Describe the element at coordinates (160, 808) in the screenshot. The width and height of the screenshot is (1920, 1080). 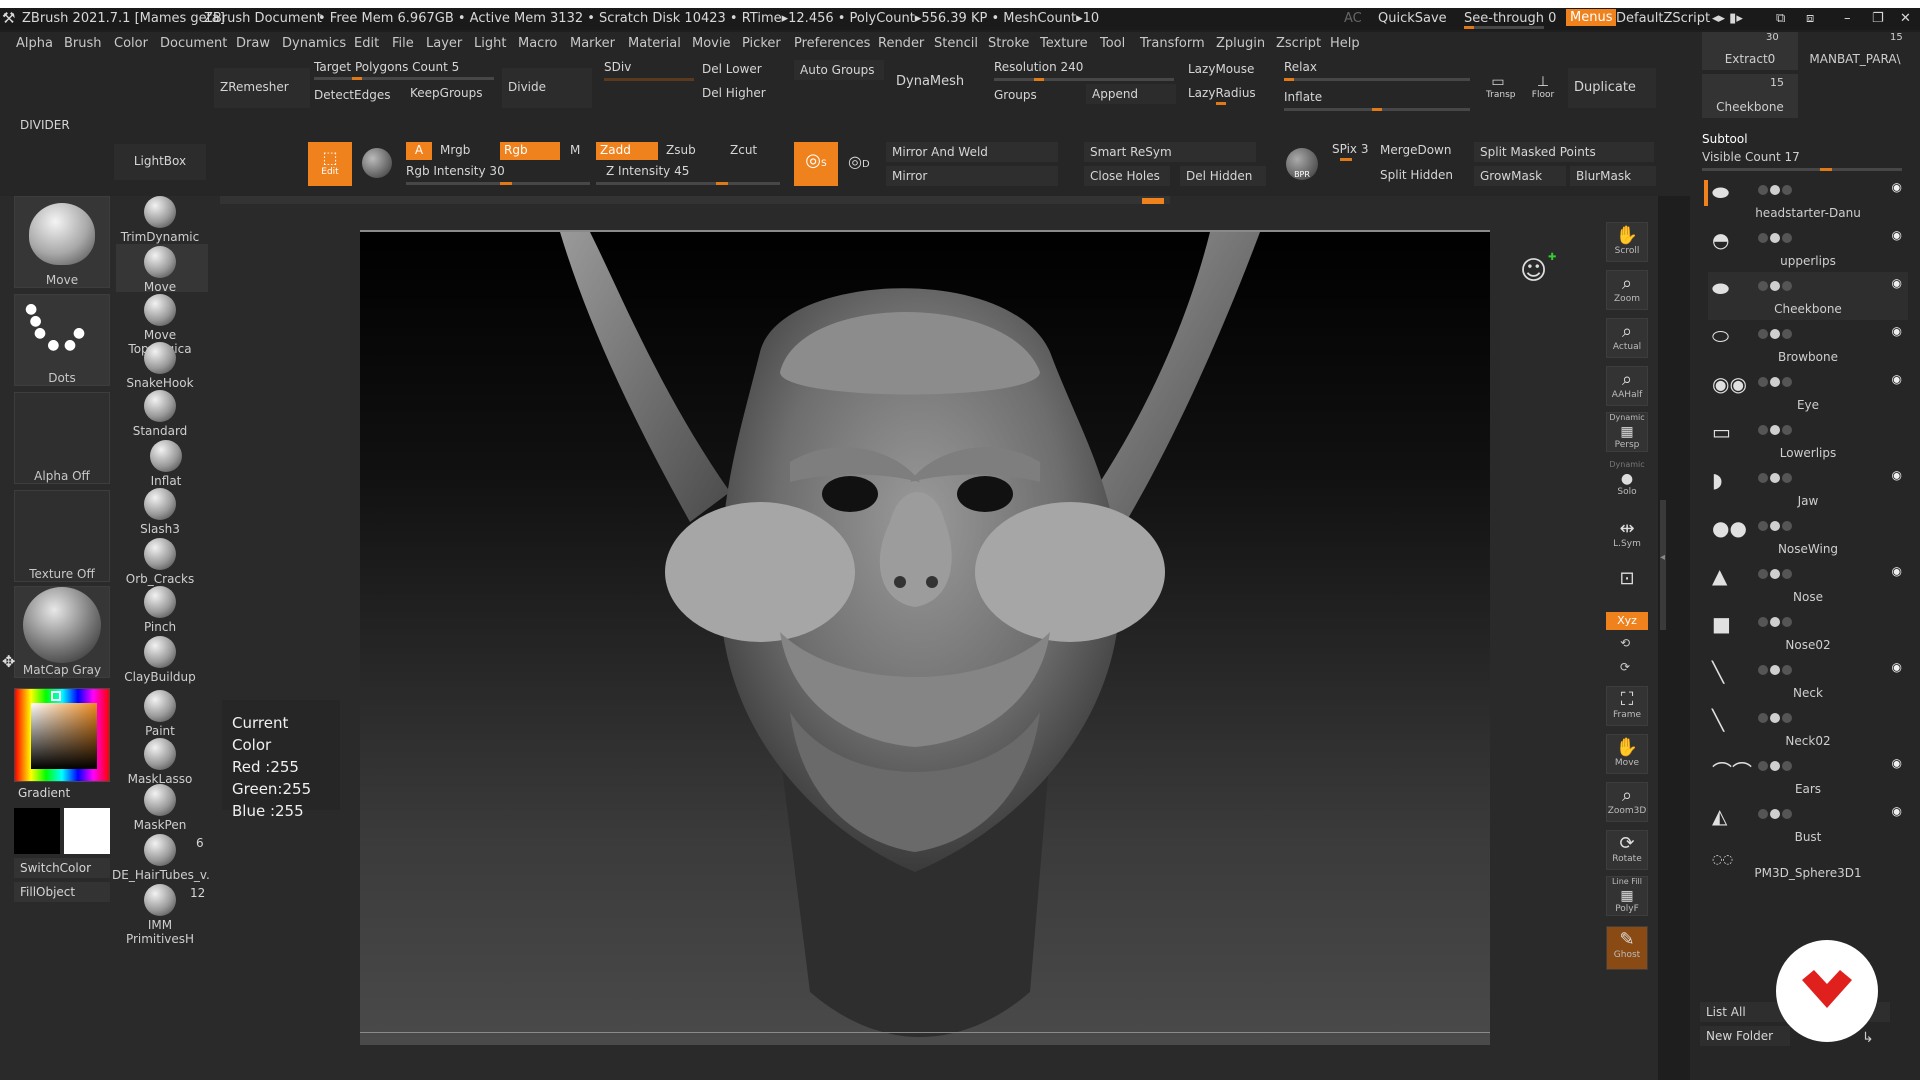
I see `brush-maskpen: MaskPen` at that location.